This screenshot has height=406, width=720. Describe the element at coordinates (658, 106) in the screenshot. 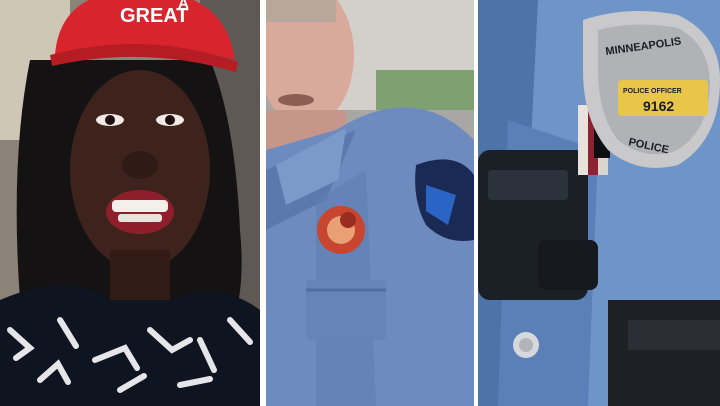

I see `badge-number: 9162` at that location.